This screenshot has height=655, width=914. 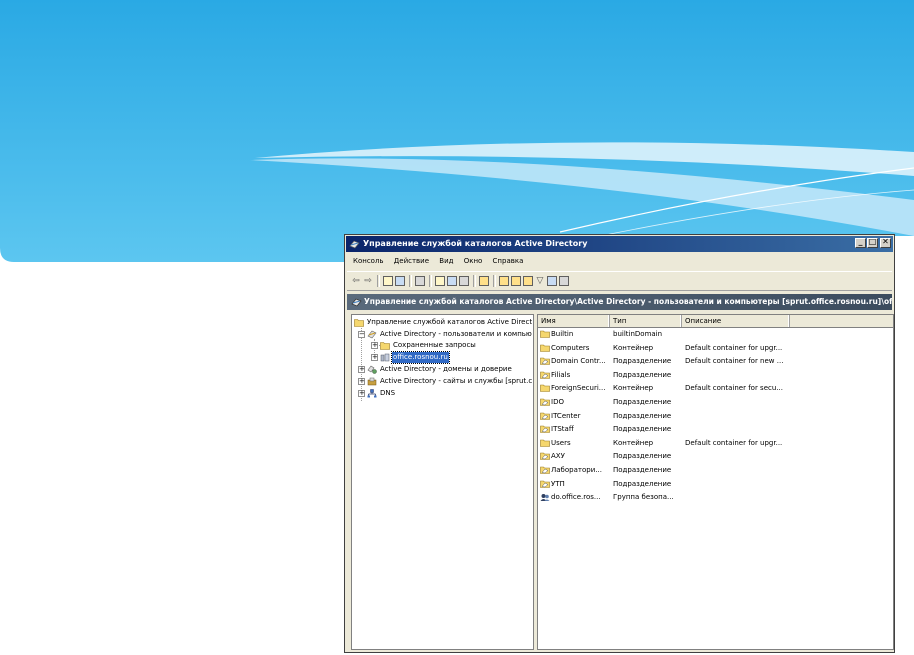 What do you see at coordinates (561, 442) in the screenshot?
I see `cell-name: Users` at bounding box center [561, 442].